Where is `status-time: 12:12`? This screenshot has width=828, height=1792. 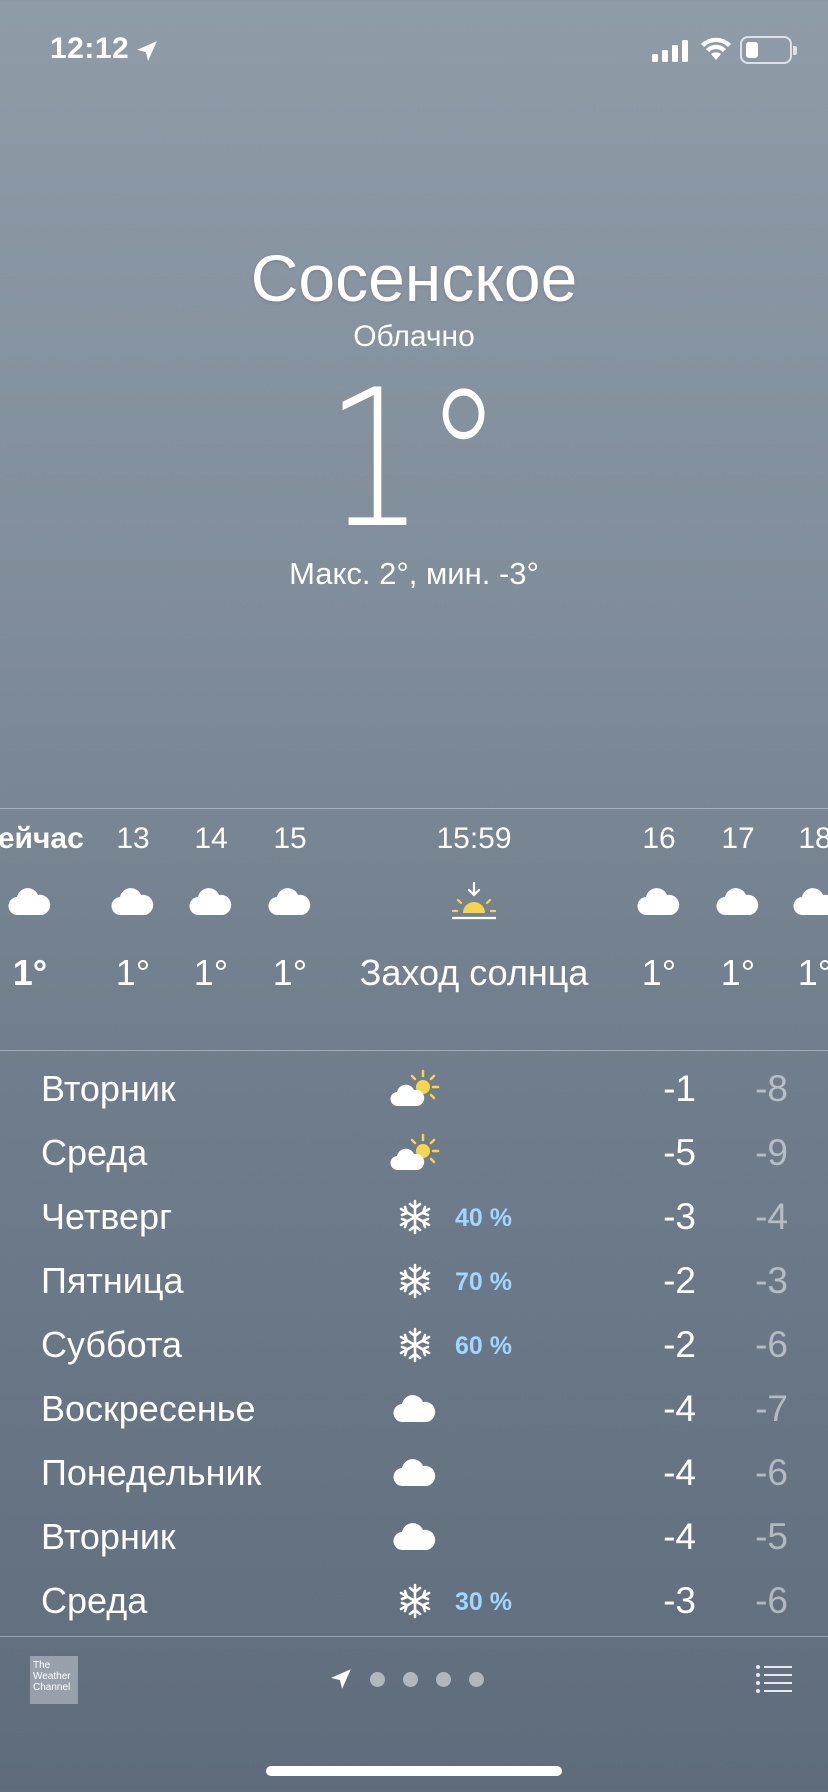
status-time: 12:12 is located at coordinates (90, 48).